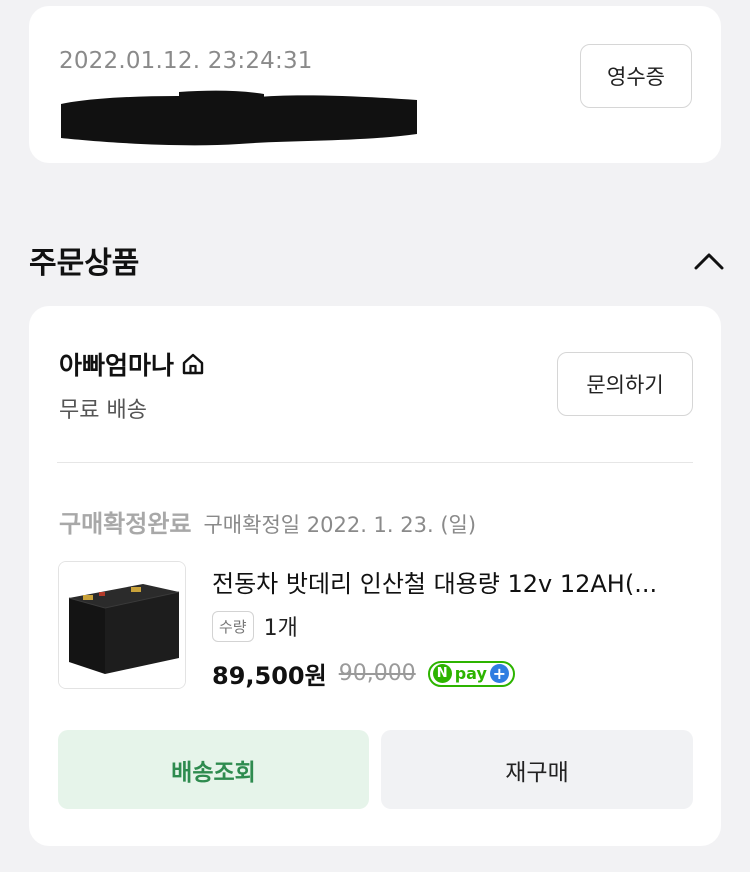 This screenshot has height=872, width=750. Describe the element at coordinates (537, 769) in the screenshot. I see `rebuy-button: 재구매` at that location.